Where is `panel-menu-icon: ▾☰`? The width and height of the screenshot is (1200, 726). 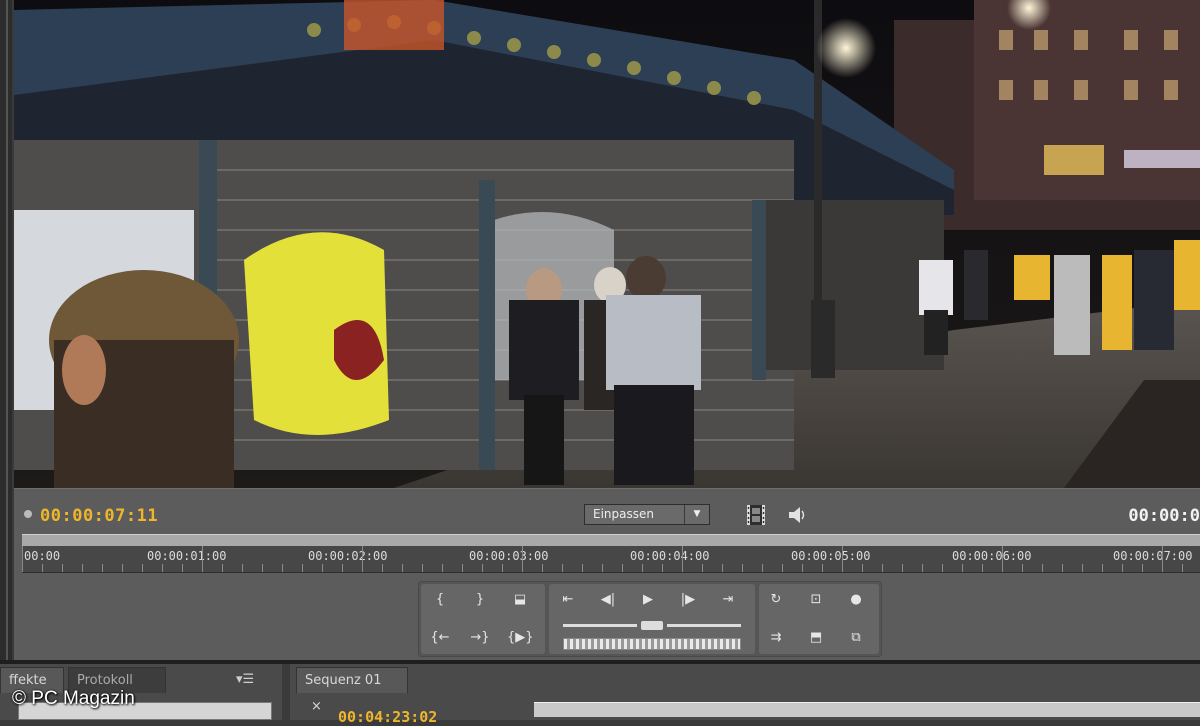
panel-menu-icon: ▾☰ is located at coordinates (245, 679).